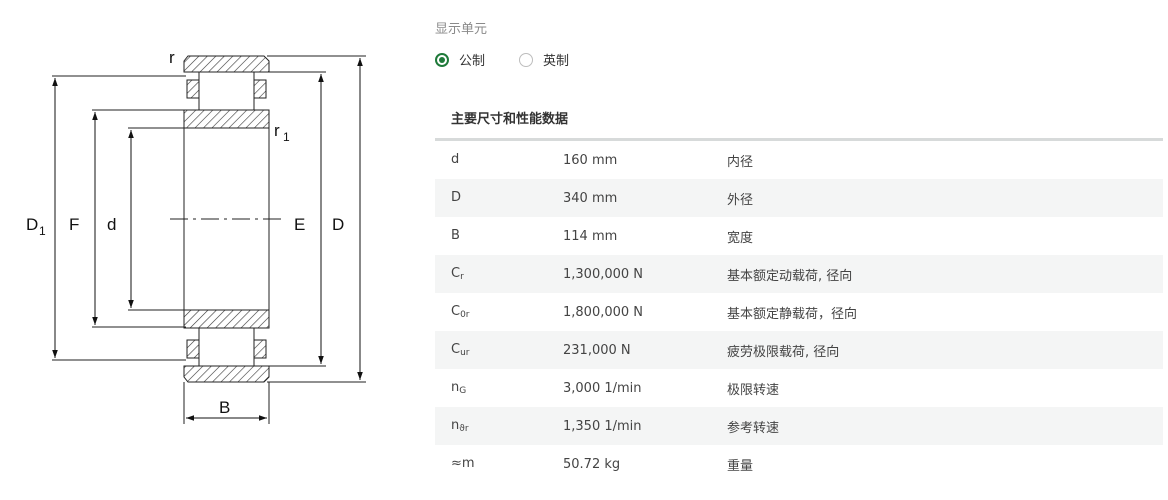 This screenshot has height=500, width=1168. Describe the element at coordinates (277, 130) in the screenshot. I see `label-r1: r` at that location.